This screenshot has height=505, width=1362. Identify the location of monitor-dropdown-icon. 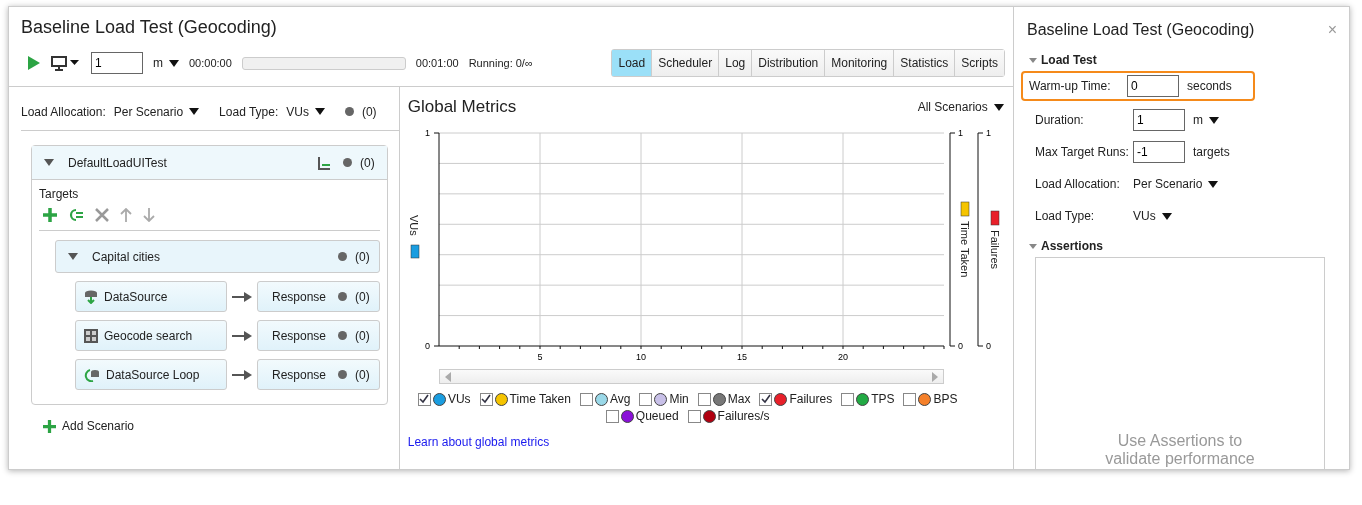
(66, 63).